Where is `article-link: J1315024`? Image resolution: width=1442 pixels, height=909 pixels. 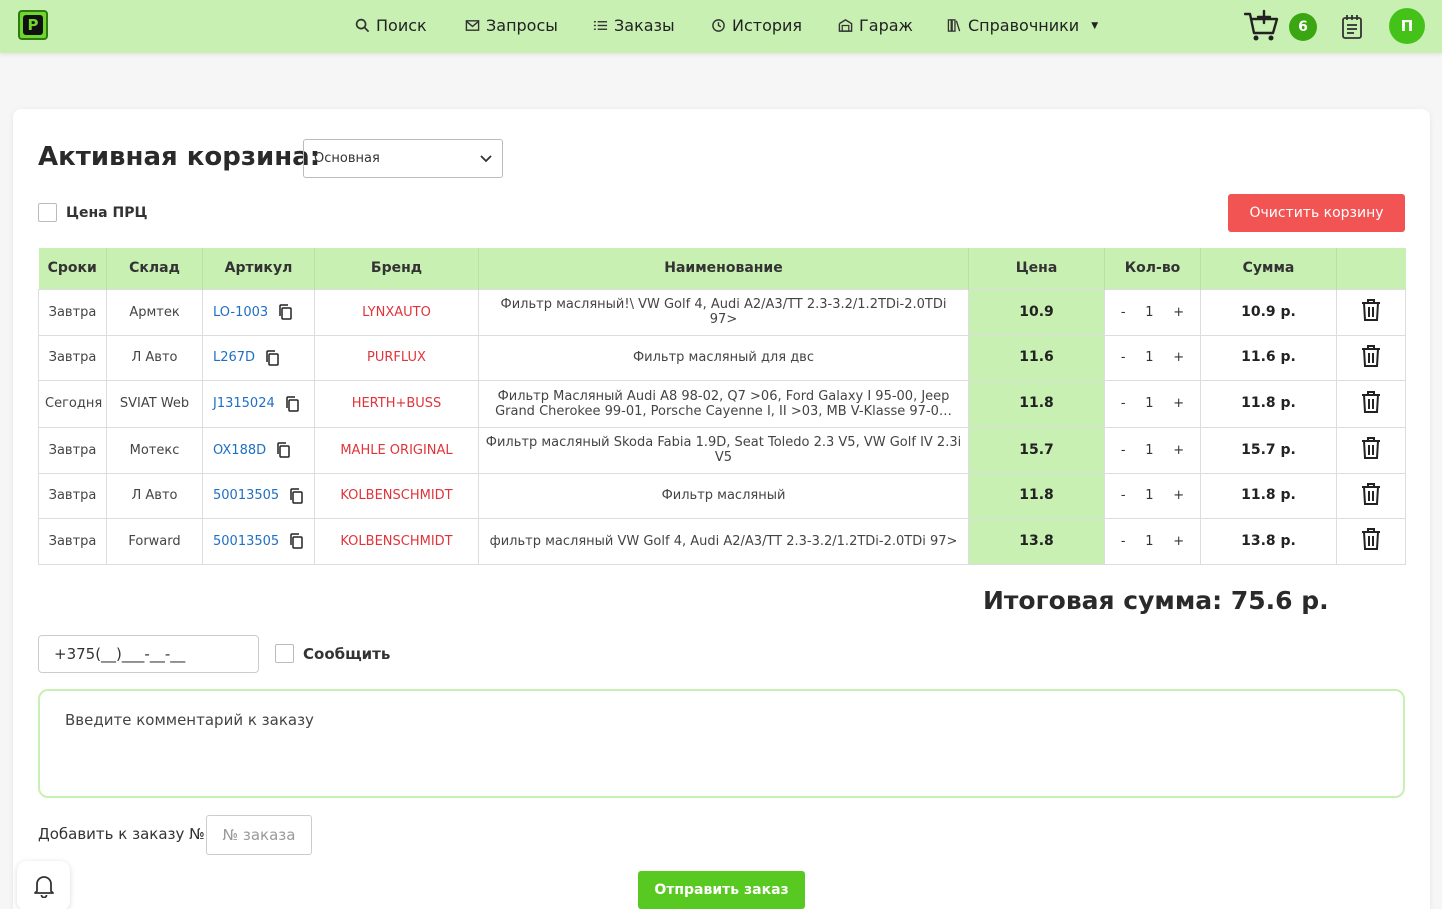
article-link: J1315024 is located at coordinates (244, 403).